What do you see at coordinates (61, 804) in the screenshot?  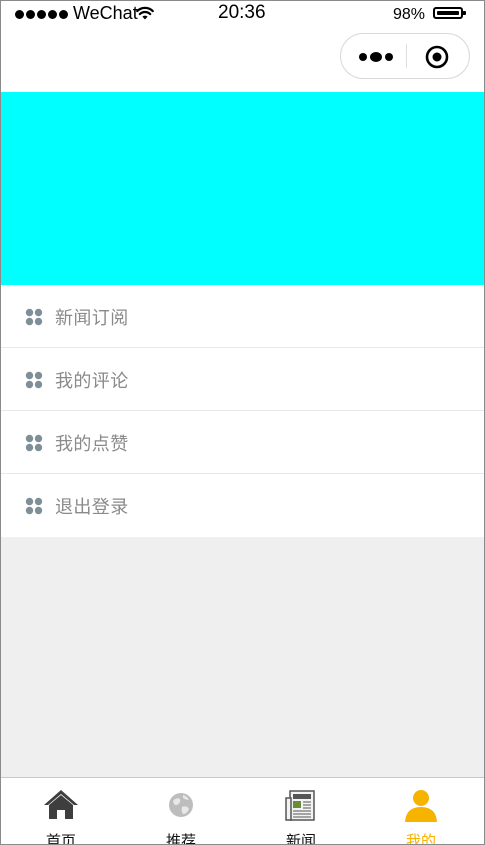 I see `home-icon` at bounding box center [61, 804].